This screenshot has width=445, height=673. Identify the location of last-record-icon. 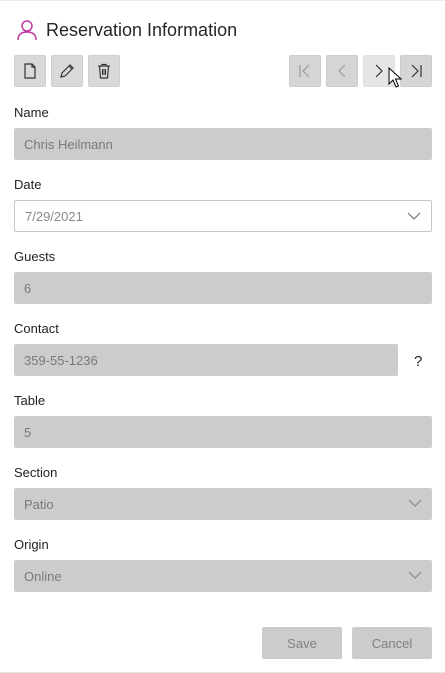
(416, 71).